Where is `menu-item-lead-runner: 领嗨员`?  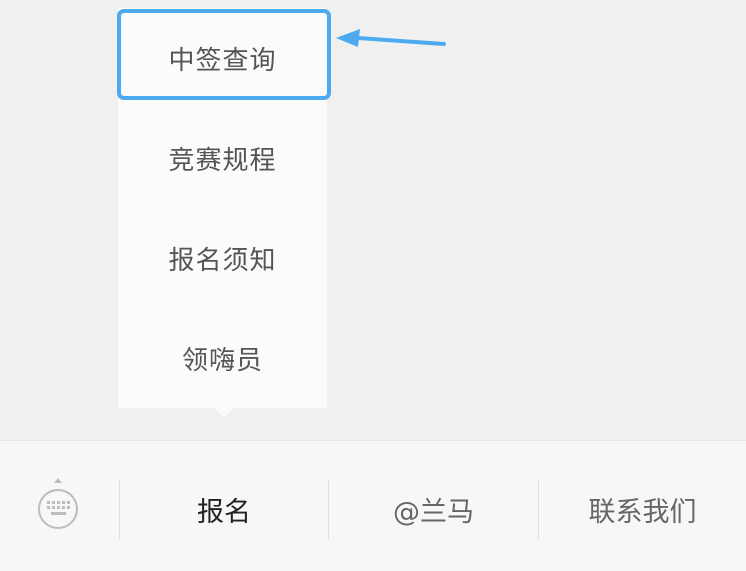 menu-item-lead-runner: 领嗨员 is located at coordinates (222, 358).